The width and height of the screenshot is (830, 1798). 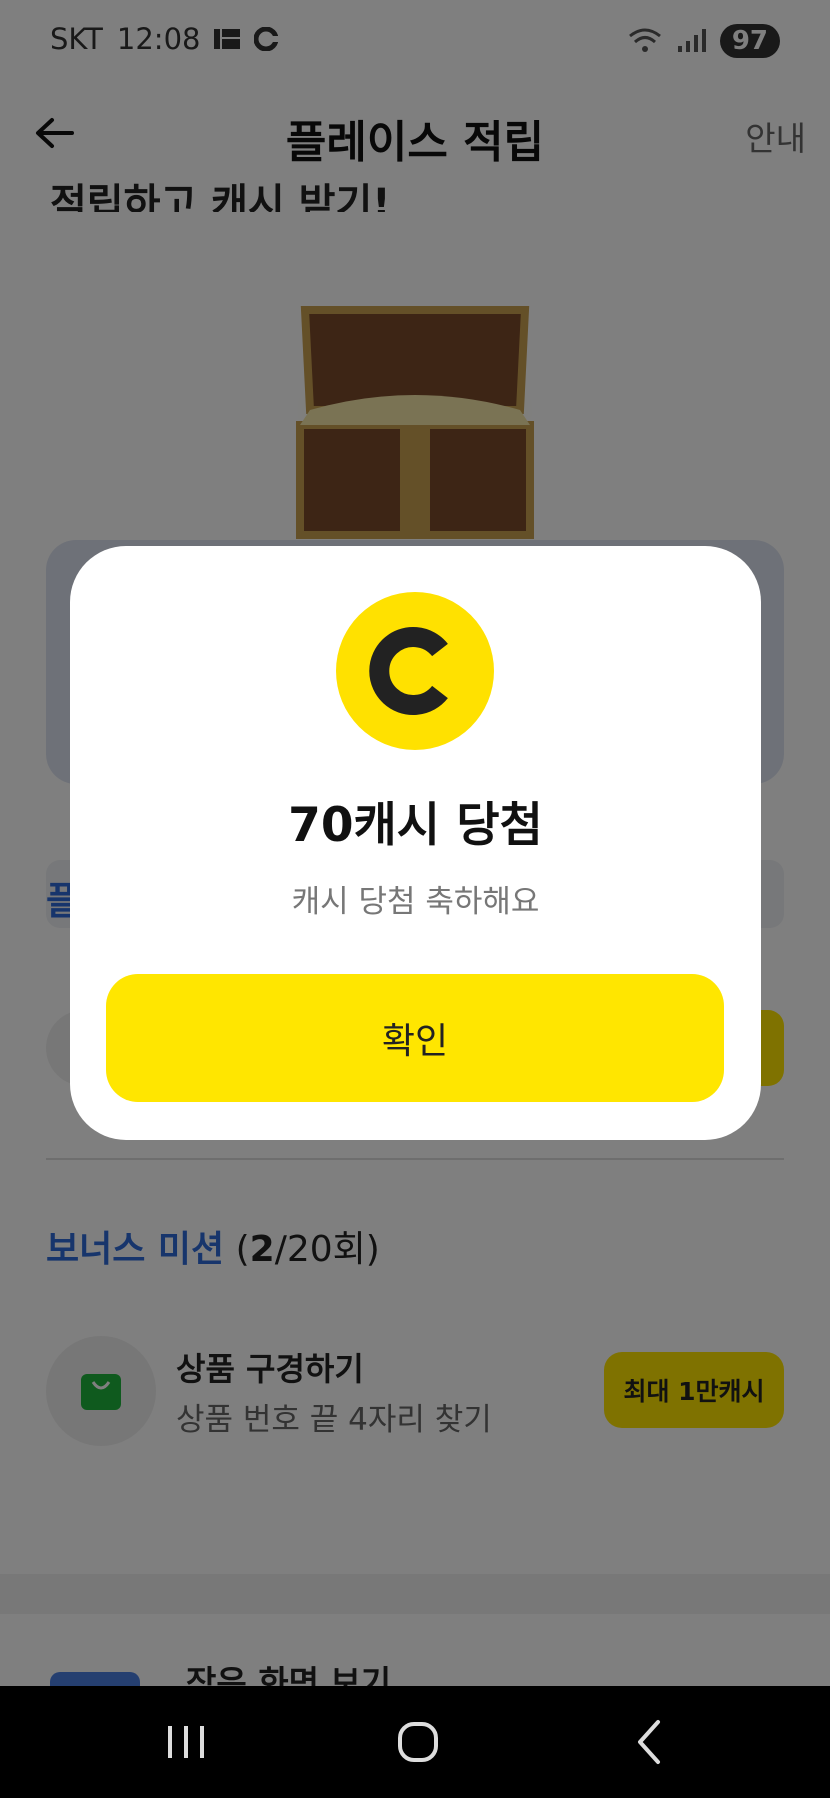 What do you see at coordinates (186, 1742) in the screenshot?
I see `recents-icon` at bounding box center [186, 1742].